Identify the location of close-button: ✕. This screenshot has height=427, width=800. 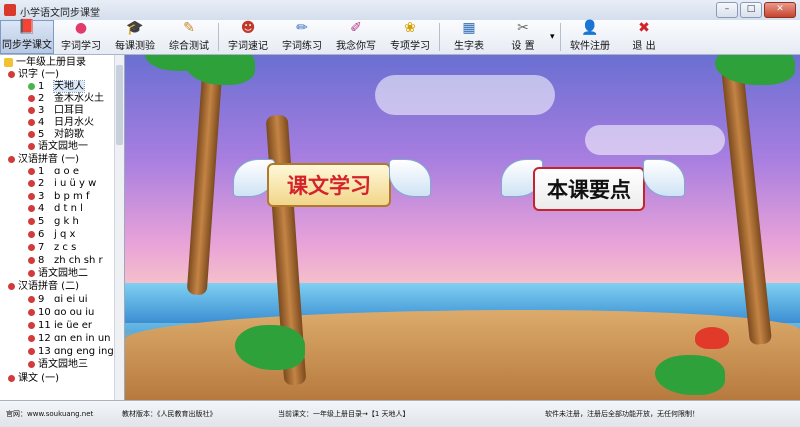
(780, 10).